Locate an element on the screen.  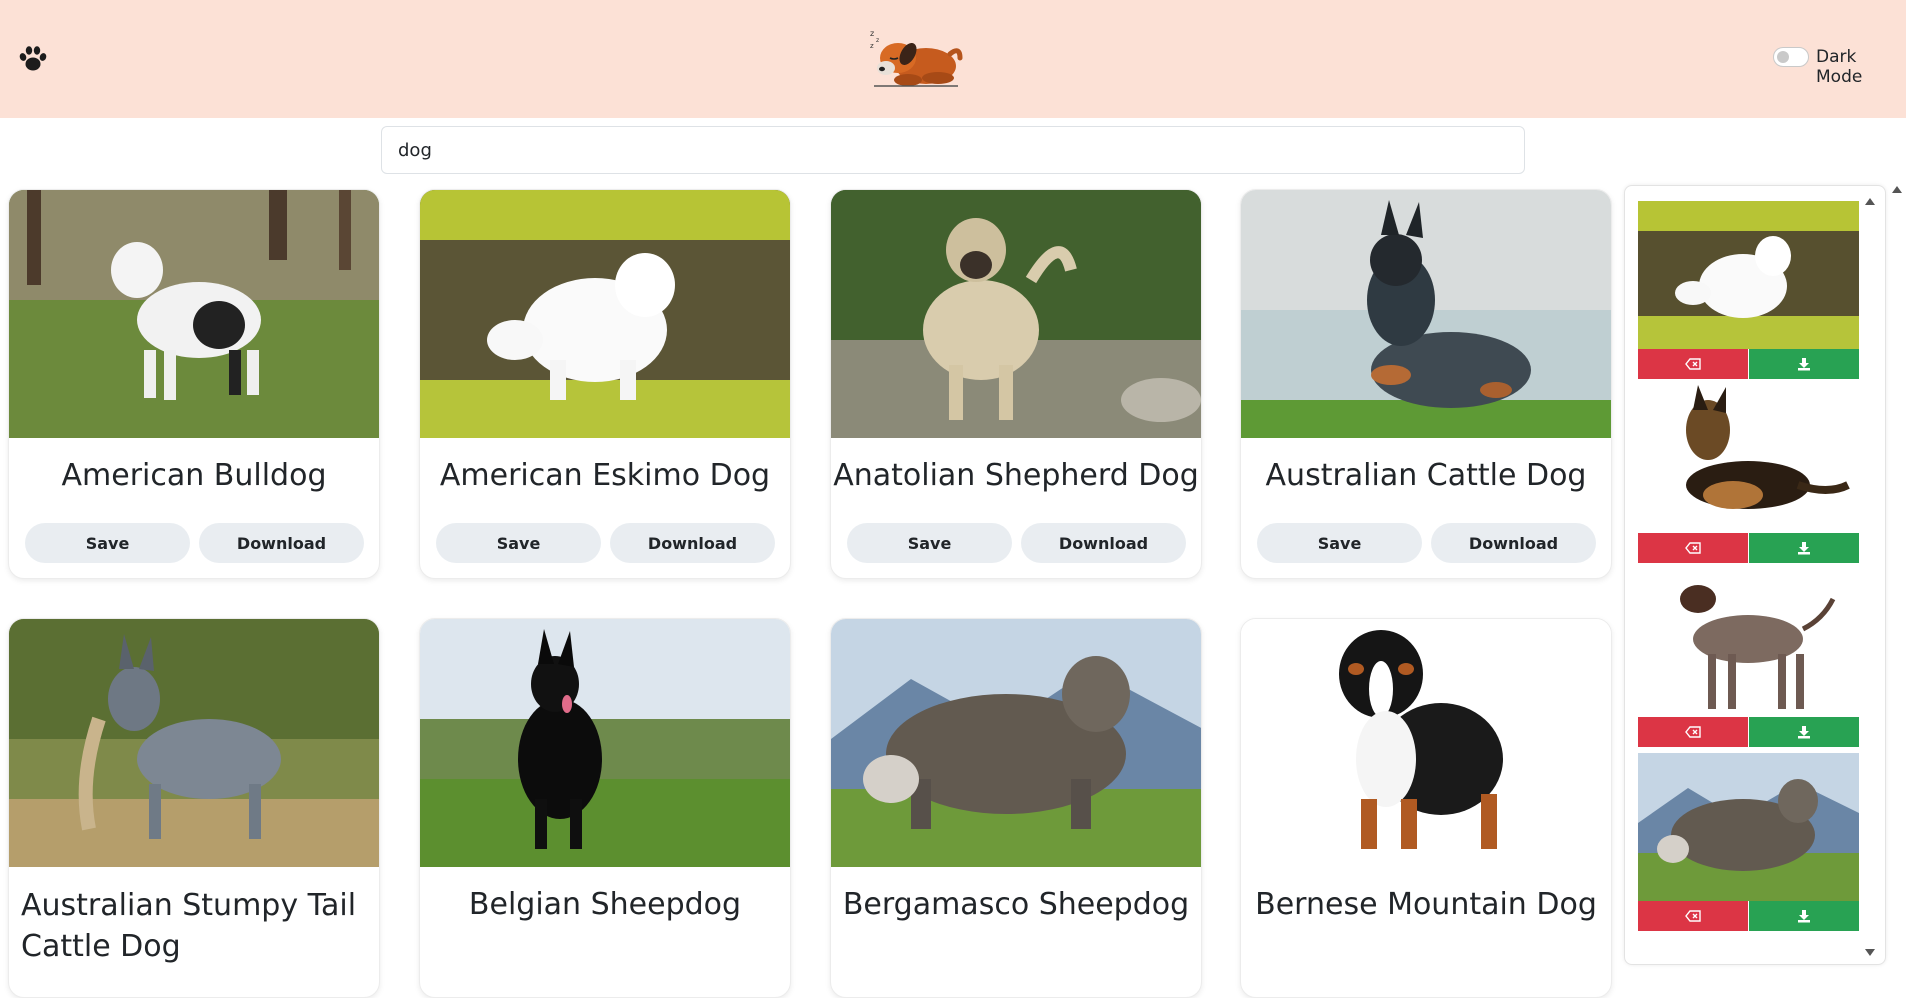
saved-images-sidebar is located at coordinates (1755, 575).